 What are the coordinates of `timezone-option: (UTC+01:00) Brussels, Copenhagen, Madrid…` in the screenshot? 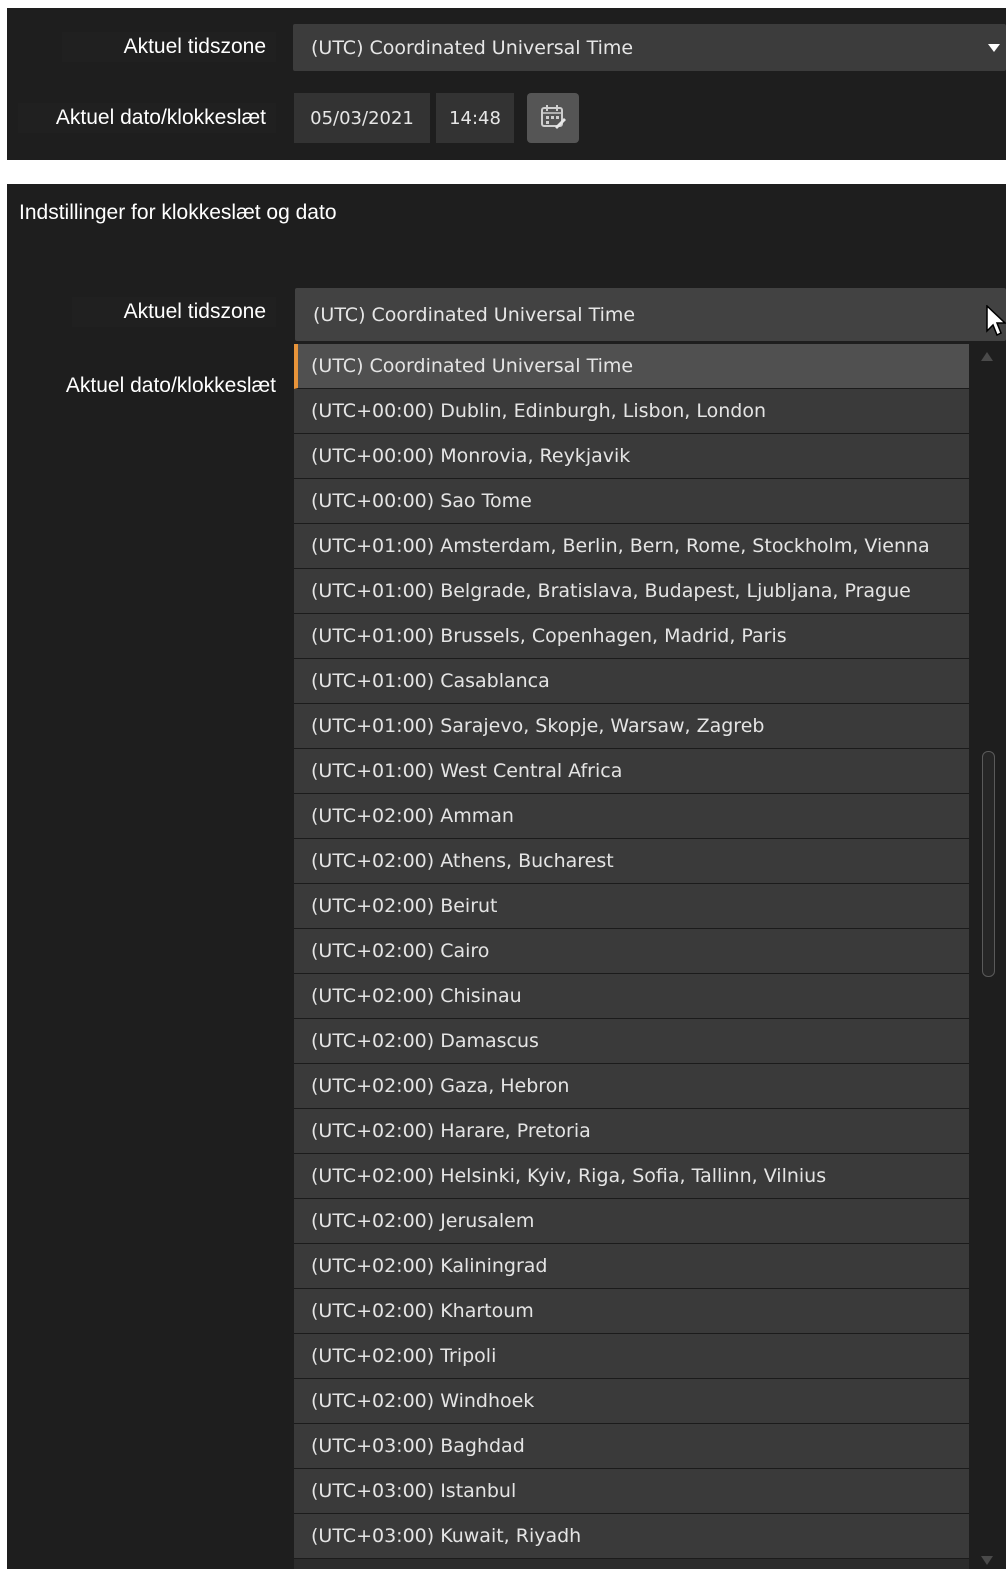 It's located at (631, 636).